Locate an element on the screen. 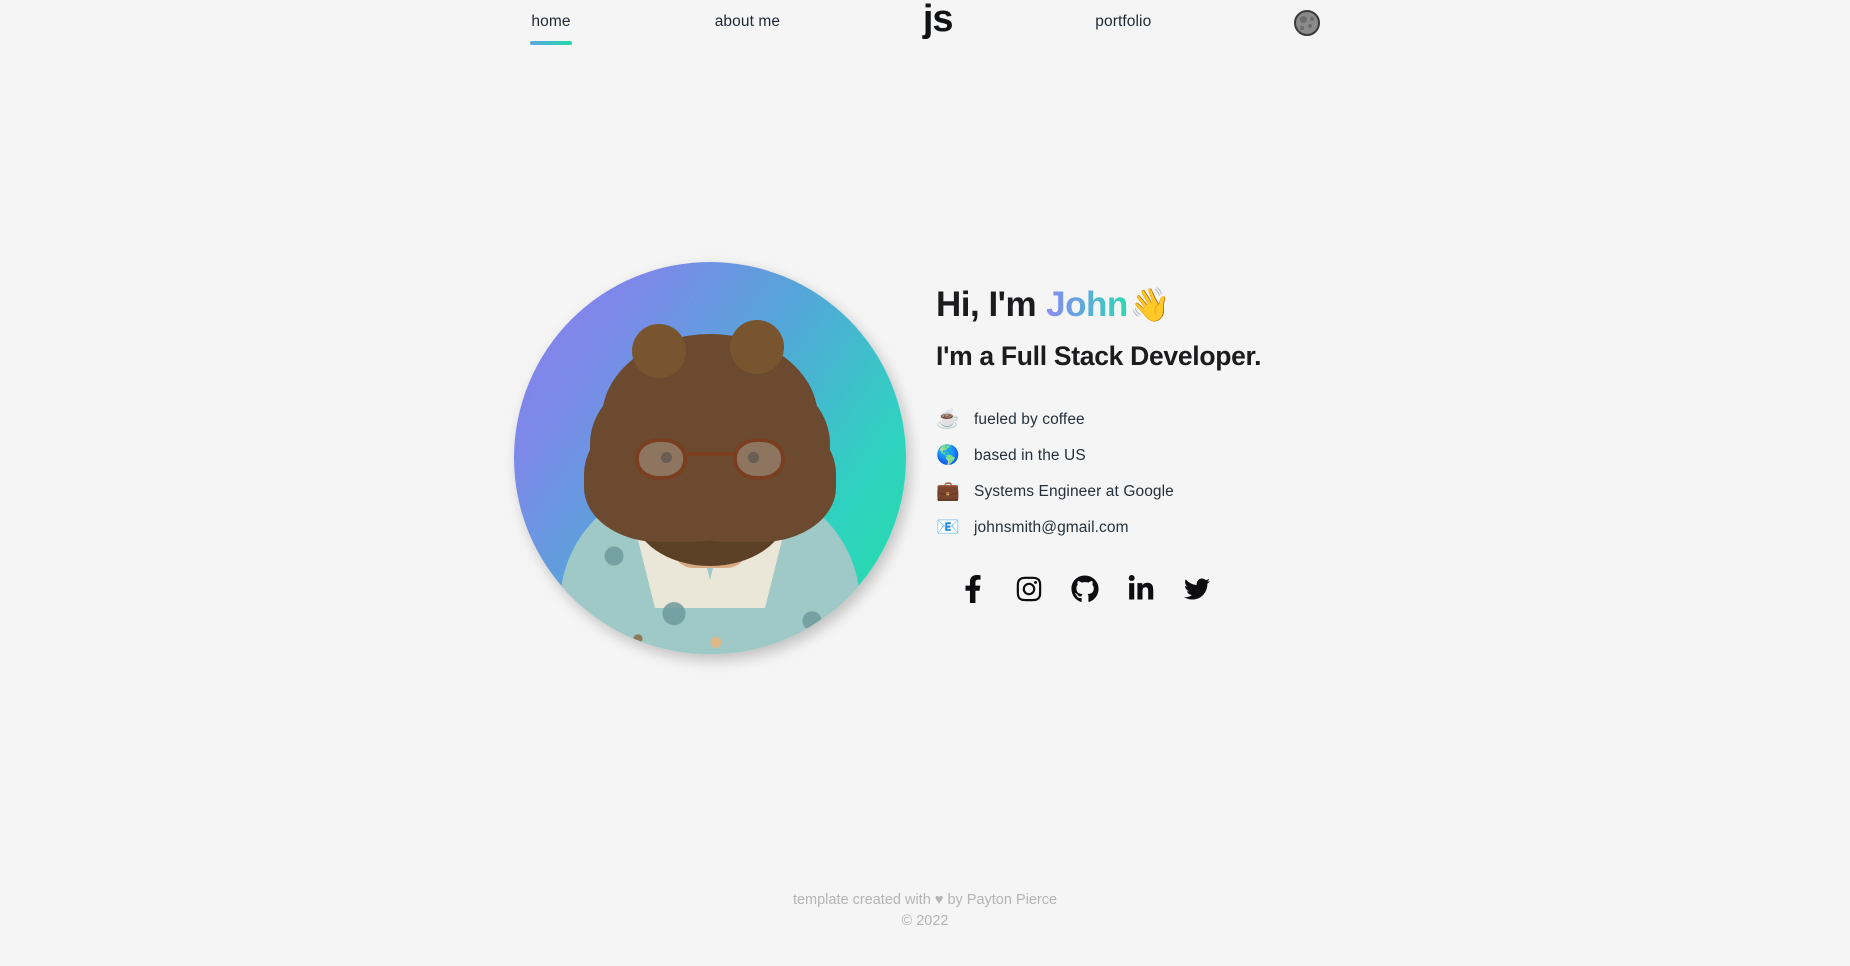 Image resolution: width=1850 pixels, height=966 pixels. nav-link-home: home is located at coordinates (551, 25).